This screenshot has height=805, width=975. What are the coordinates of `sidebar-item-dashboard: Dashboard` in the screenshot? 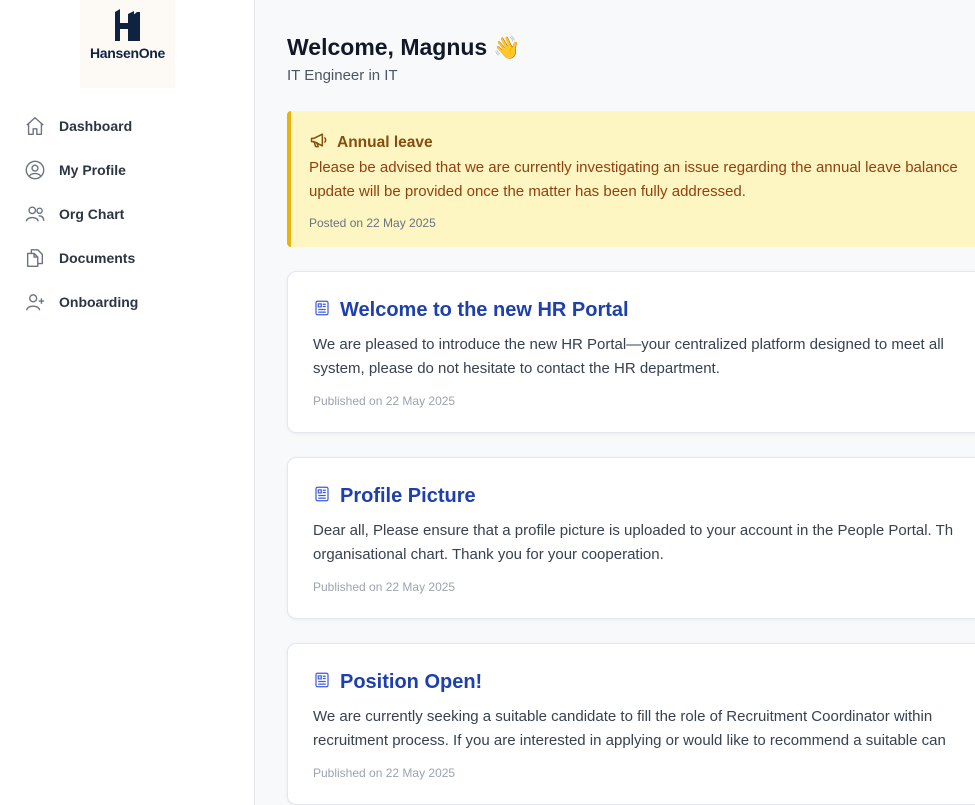 It's located at (127, 126).